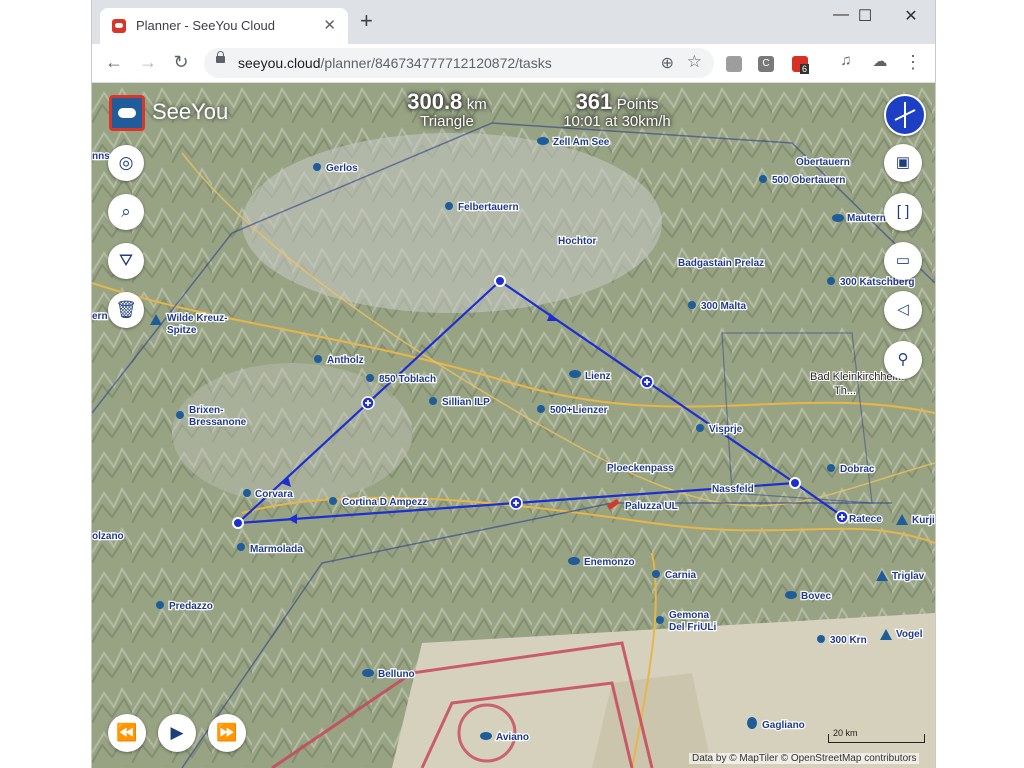 This screenshot has width=1024, height=768. I want to click on points-value: 361, so click(594, 101).